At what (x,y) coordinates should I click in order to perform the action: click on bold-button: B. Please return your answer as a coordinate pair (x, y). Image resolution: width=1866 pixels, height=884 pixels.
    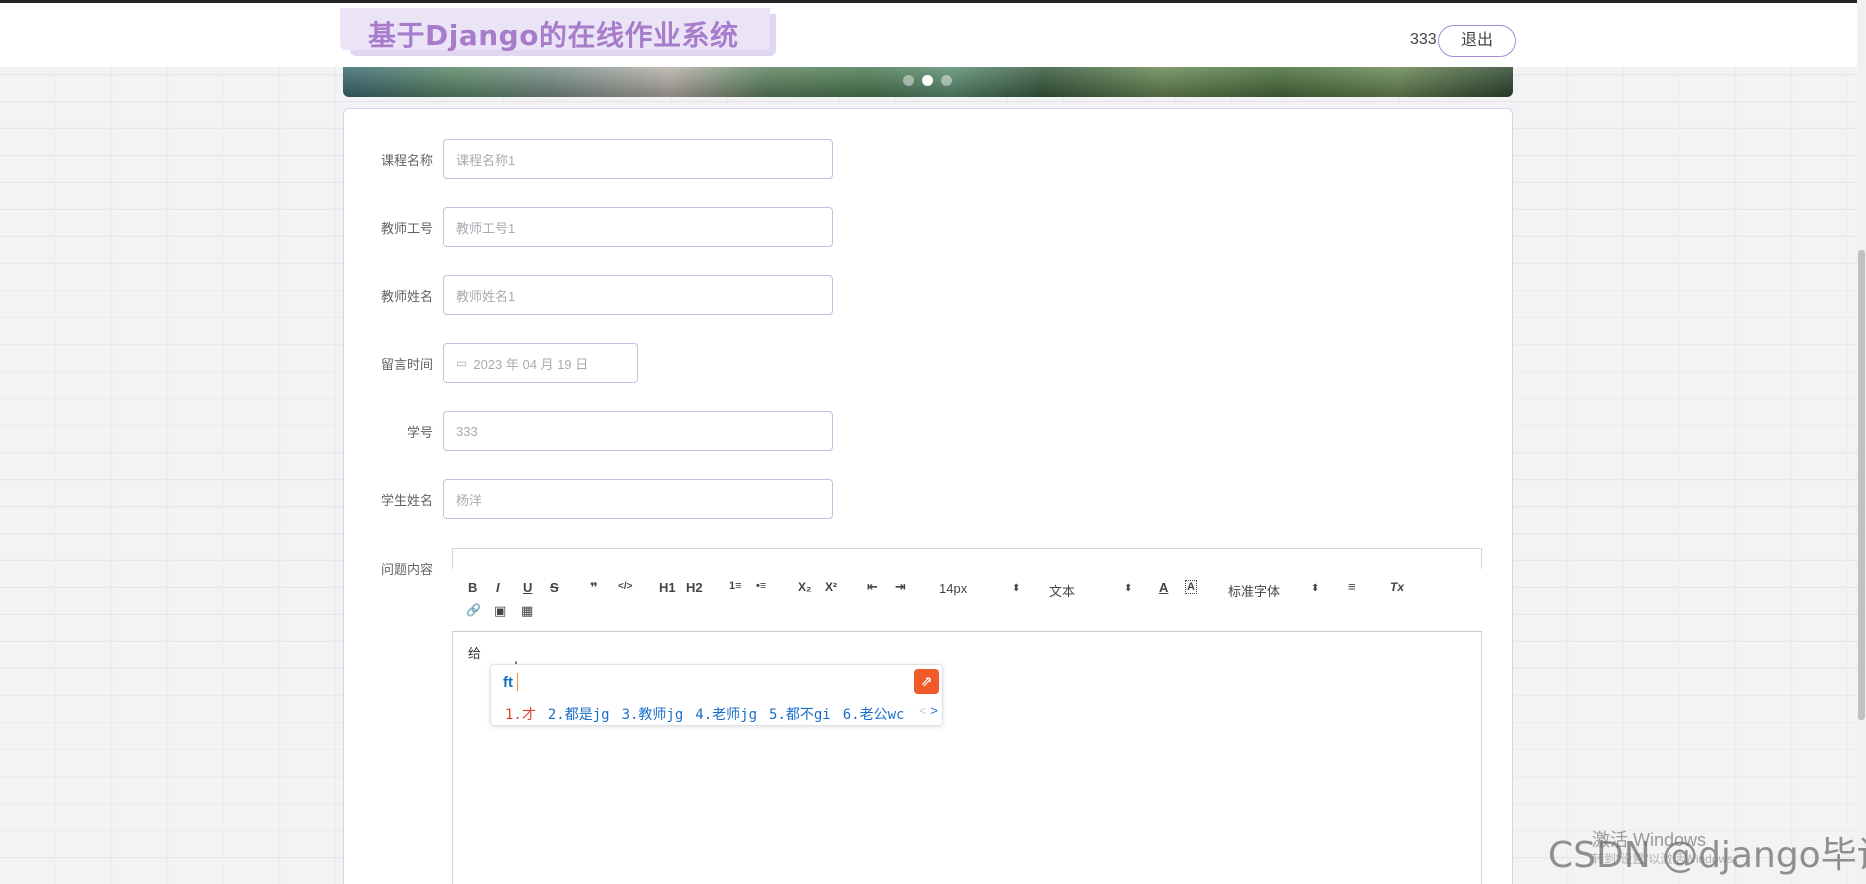
    Looking at the image, I should click on (472, 587).